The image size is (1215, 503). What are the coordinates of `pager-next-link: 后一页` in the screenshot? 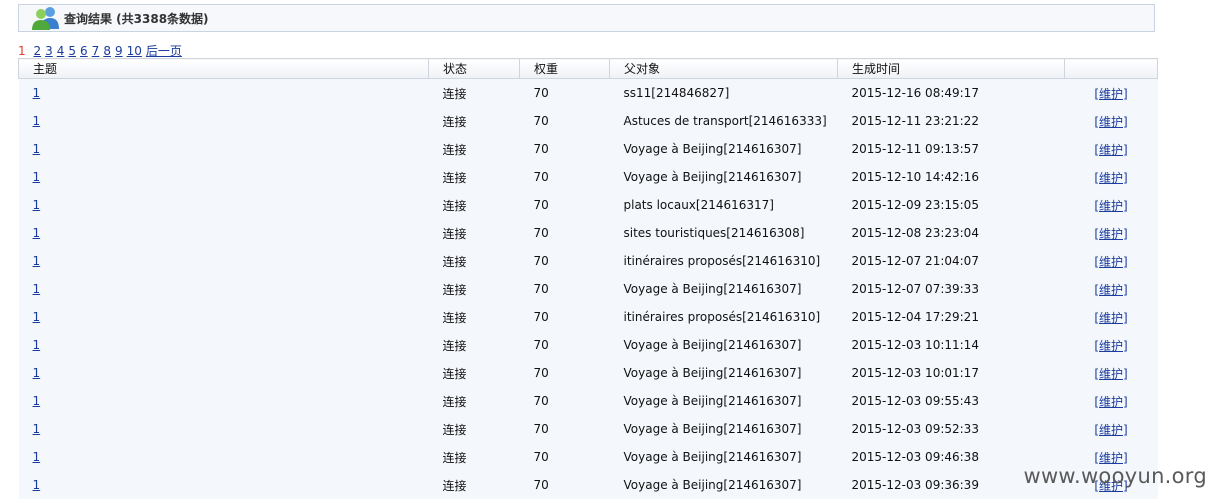 It's located at (164, 51).